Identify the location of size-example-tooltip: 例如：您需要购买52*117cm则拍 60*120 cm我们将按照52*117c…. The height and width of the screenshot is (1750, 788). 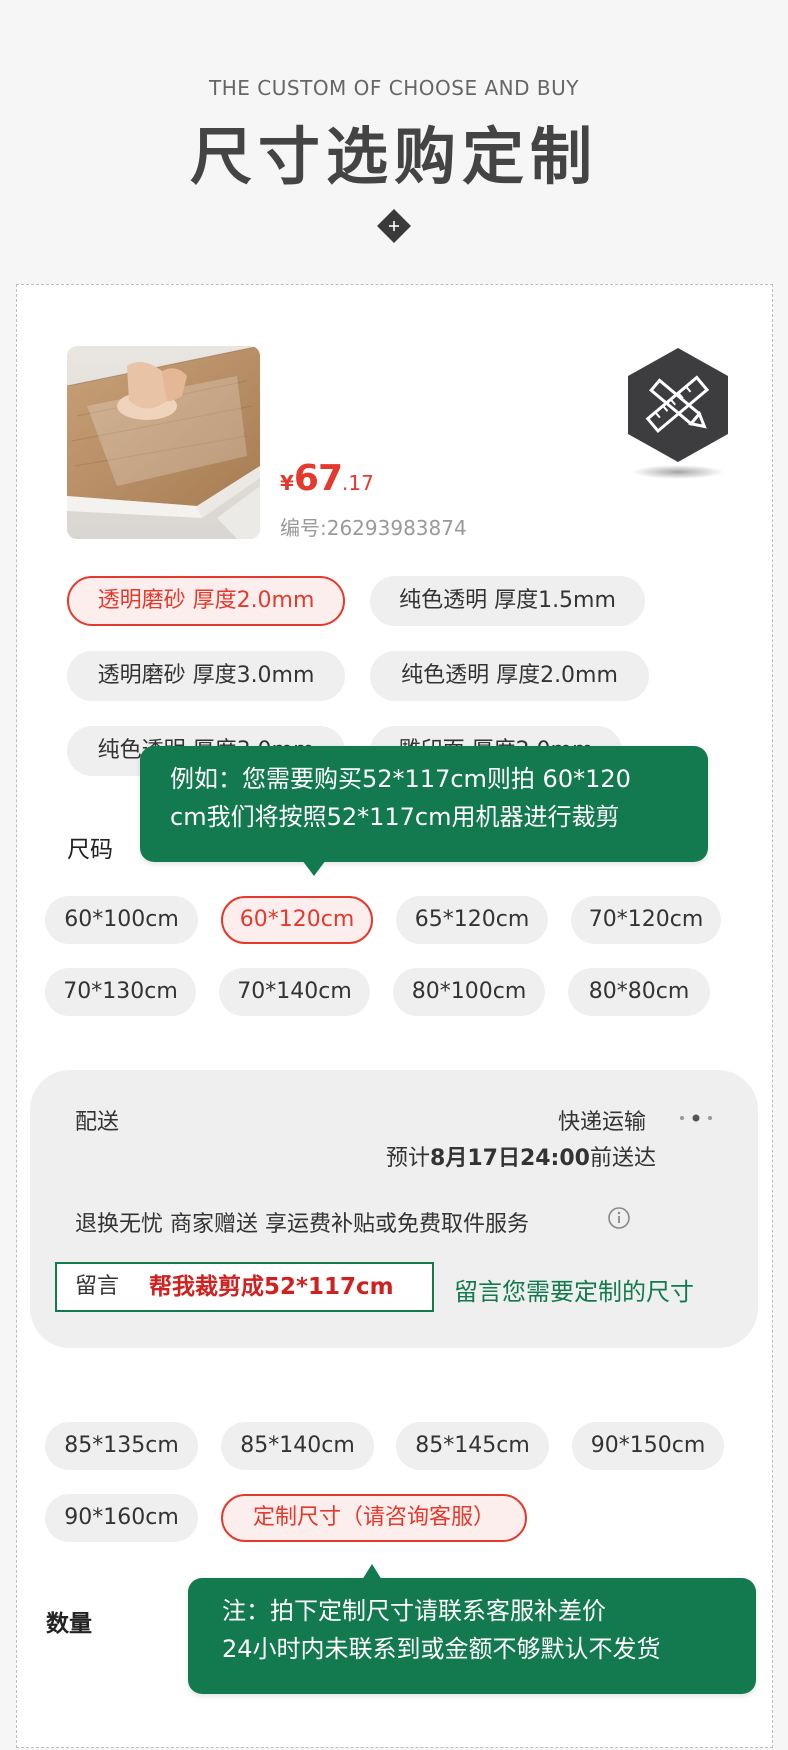
(424, 811).